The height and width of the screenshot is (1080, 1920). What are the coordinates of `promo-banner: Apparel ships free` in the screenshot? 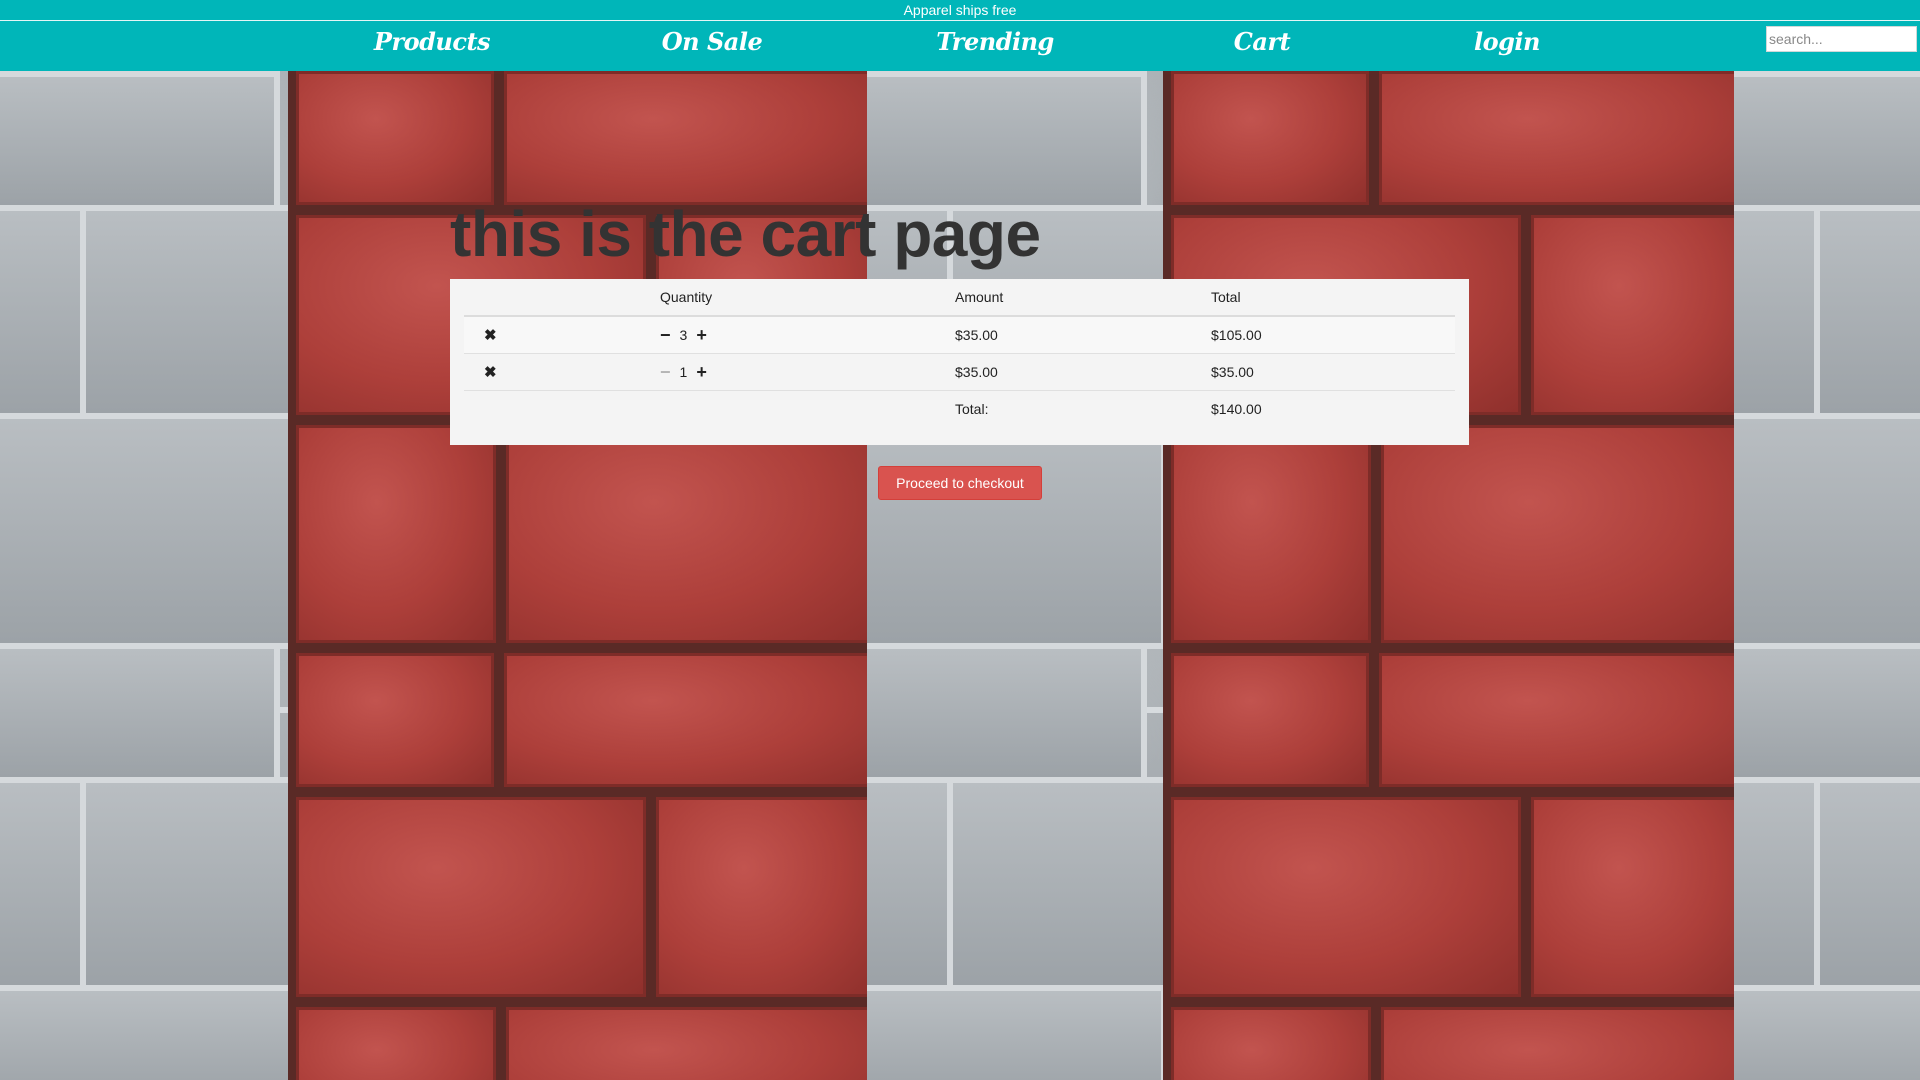 It's located at (960, 10).